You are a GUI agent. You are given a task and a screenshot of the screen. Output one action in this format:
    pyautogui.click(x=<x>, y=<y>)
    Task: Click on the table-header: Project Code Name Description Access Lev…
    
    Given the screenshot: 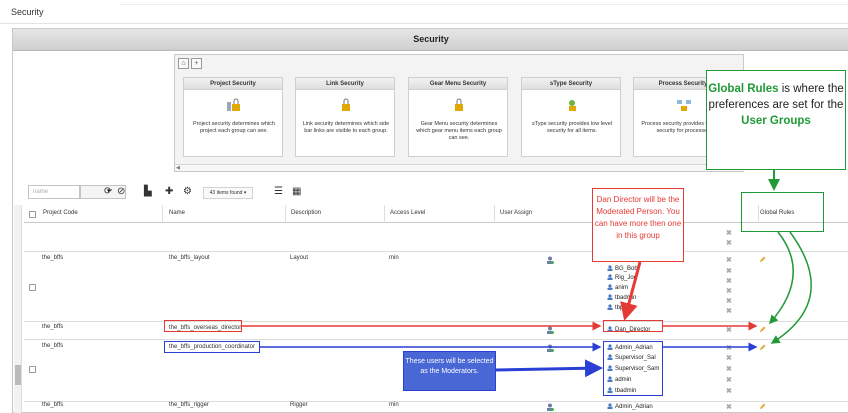 What is the action you would take?
    pyautogui.click(x=436, y=214)
    